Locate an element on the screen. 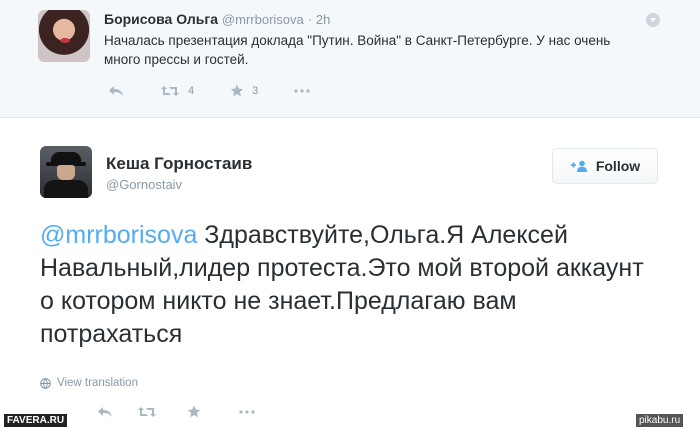 Image resolution: width=700 pixels, height=432 pixels. favorite-button: 3 is located at coordinates (244, 90).